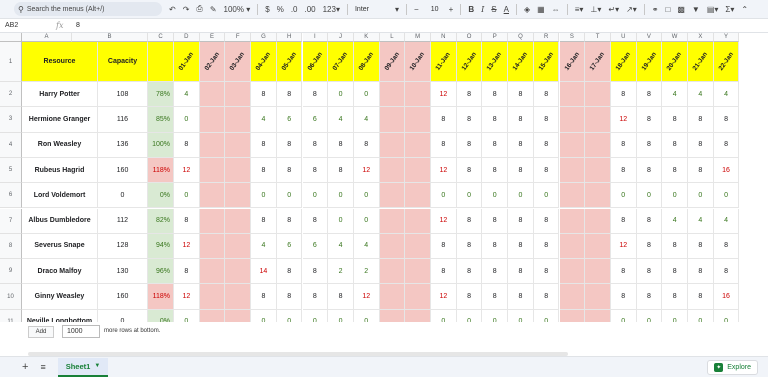 The width and height of the screenshot is (768, 377). I want to click on column-header: P, so click(495, 37).